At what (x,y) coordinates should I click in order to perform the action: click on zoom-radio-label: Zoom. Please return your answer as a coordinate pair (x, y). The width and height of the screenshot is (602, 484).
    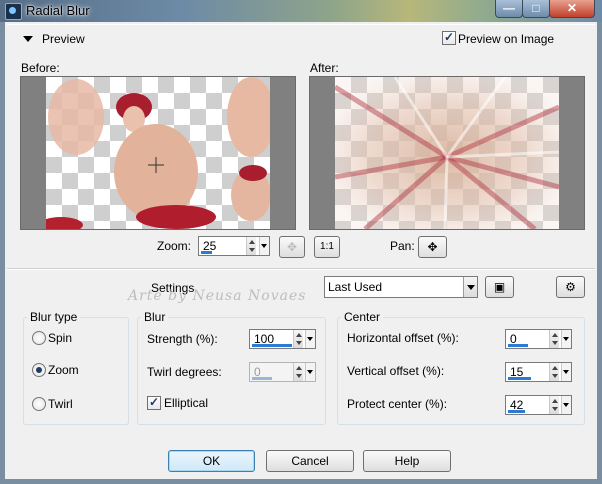
    Looking at the image, I should click on (63, 370).